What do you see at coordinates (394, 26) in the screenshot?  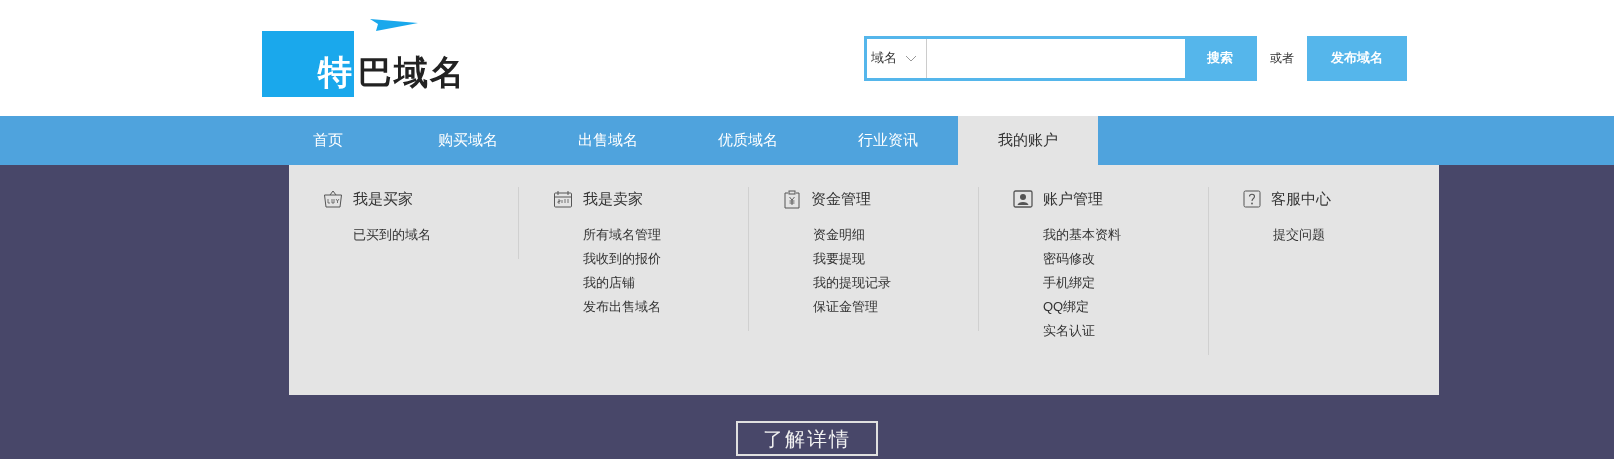 I see `paper-plane-icon` at bounding box center [394, 26].